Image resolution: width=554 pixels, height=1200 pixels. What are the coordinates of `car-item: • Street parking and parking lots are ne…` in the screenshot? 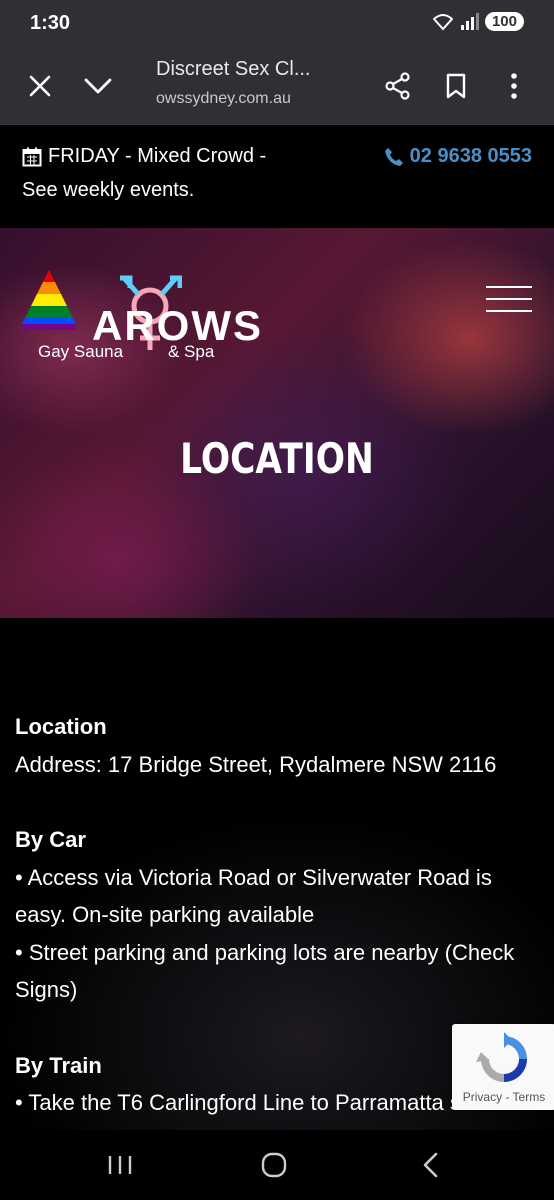 It's located at (265, 971).